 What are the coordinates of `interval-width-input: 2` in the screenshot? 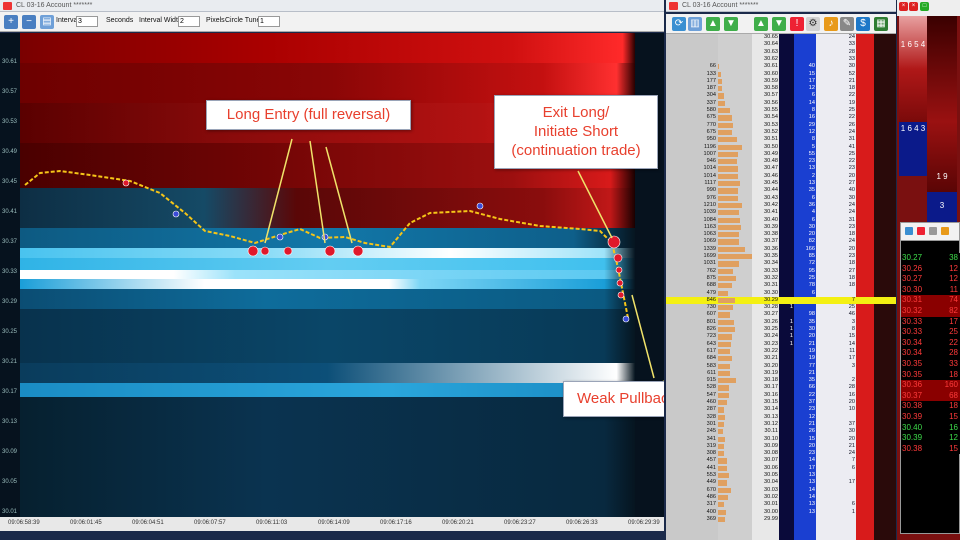 It's located at (189, 21).